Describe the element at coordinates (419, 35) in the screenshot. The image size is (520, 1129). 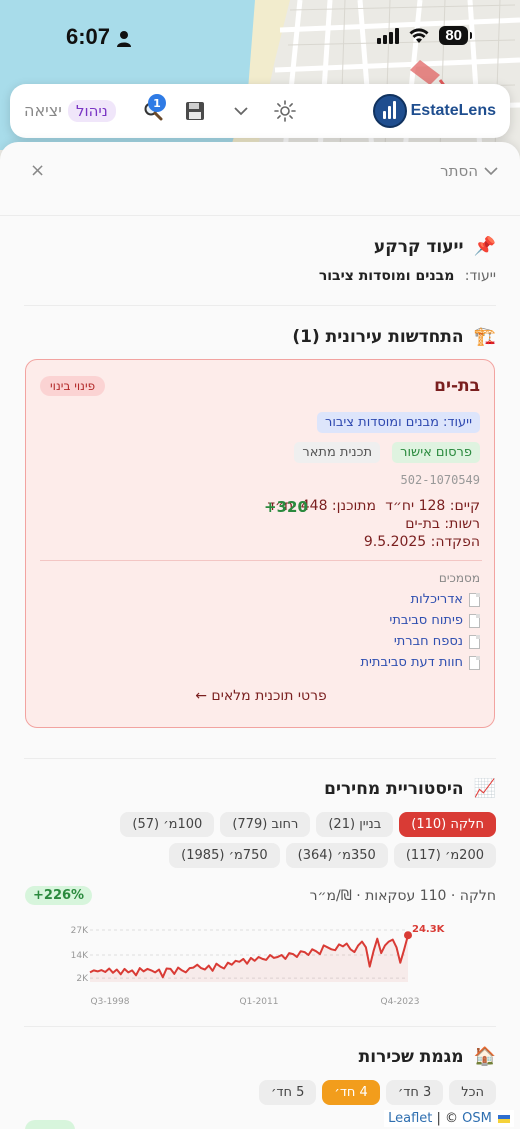
I see `wifi-icon` at that location.